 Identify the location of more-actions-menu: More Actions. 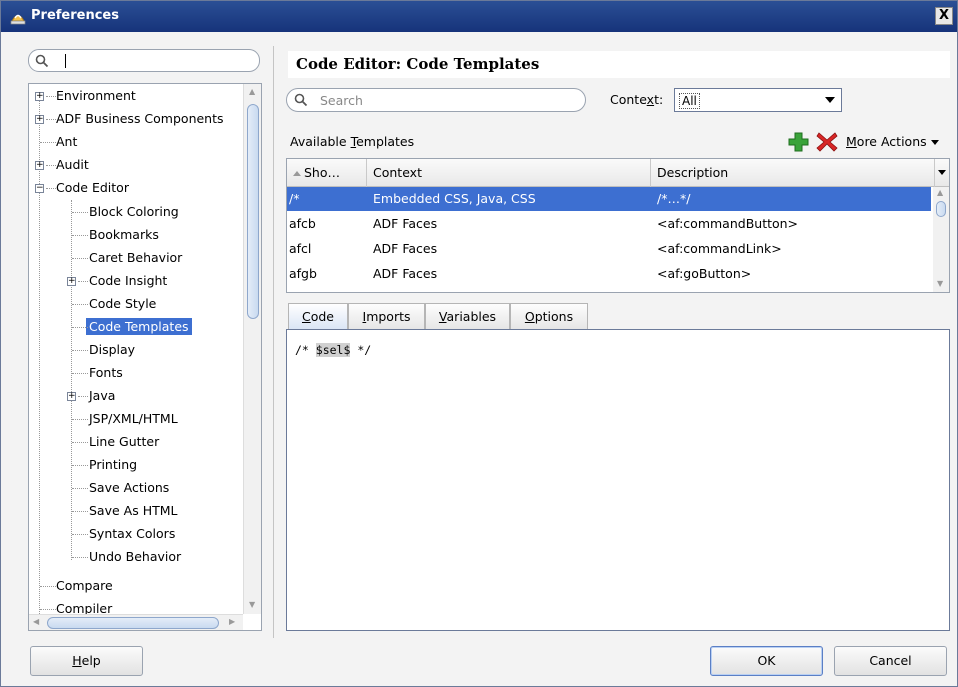
(892, 141).